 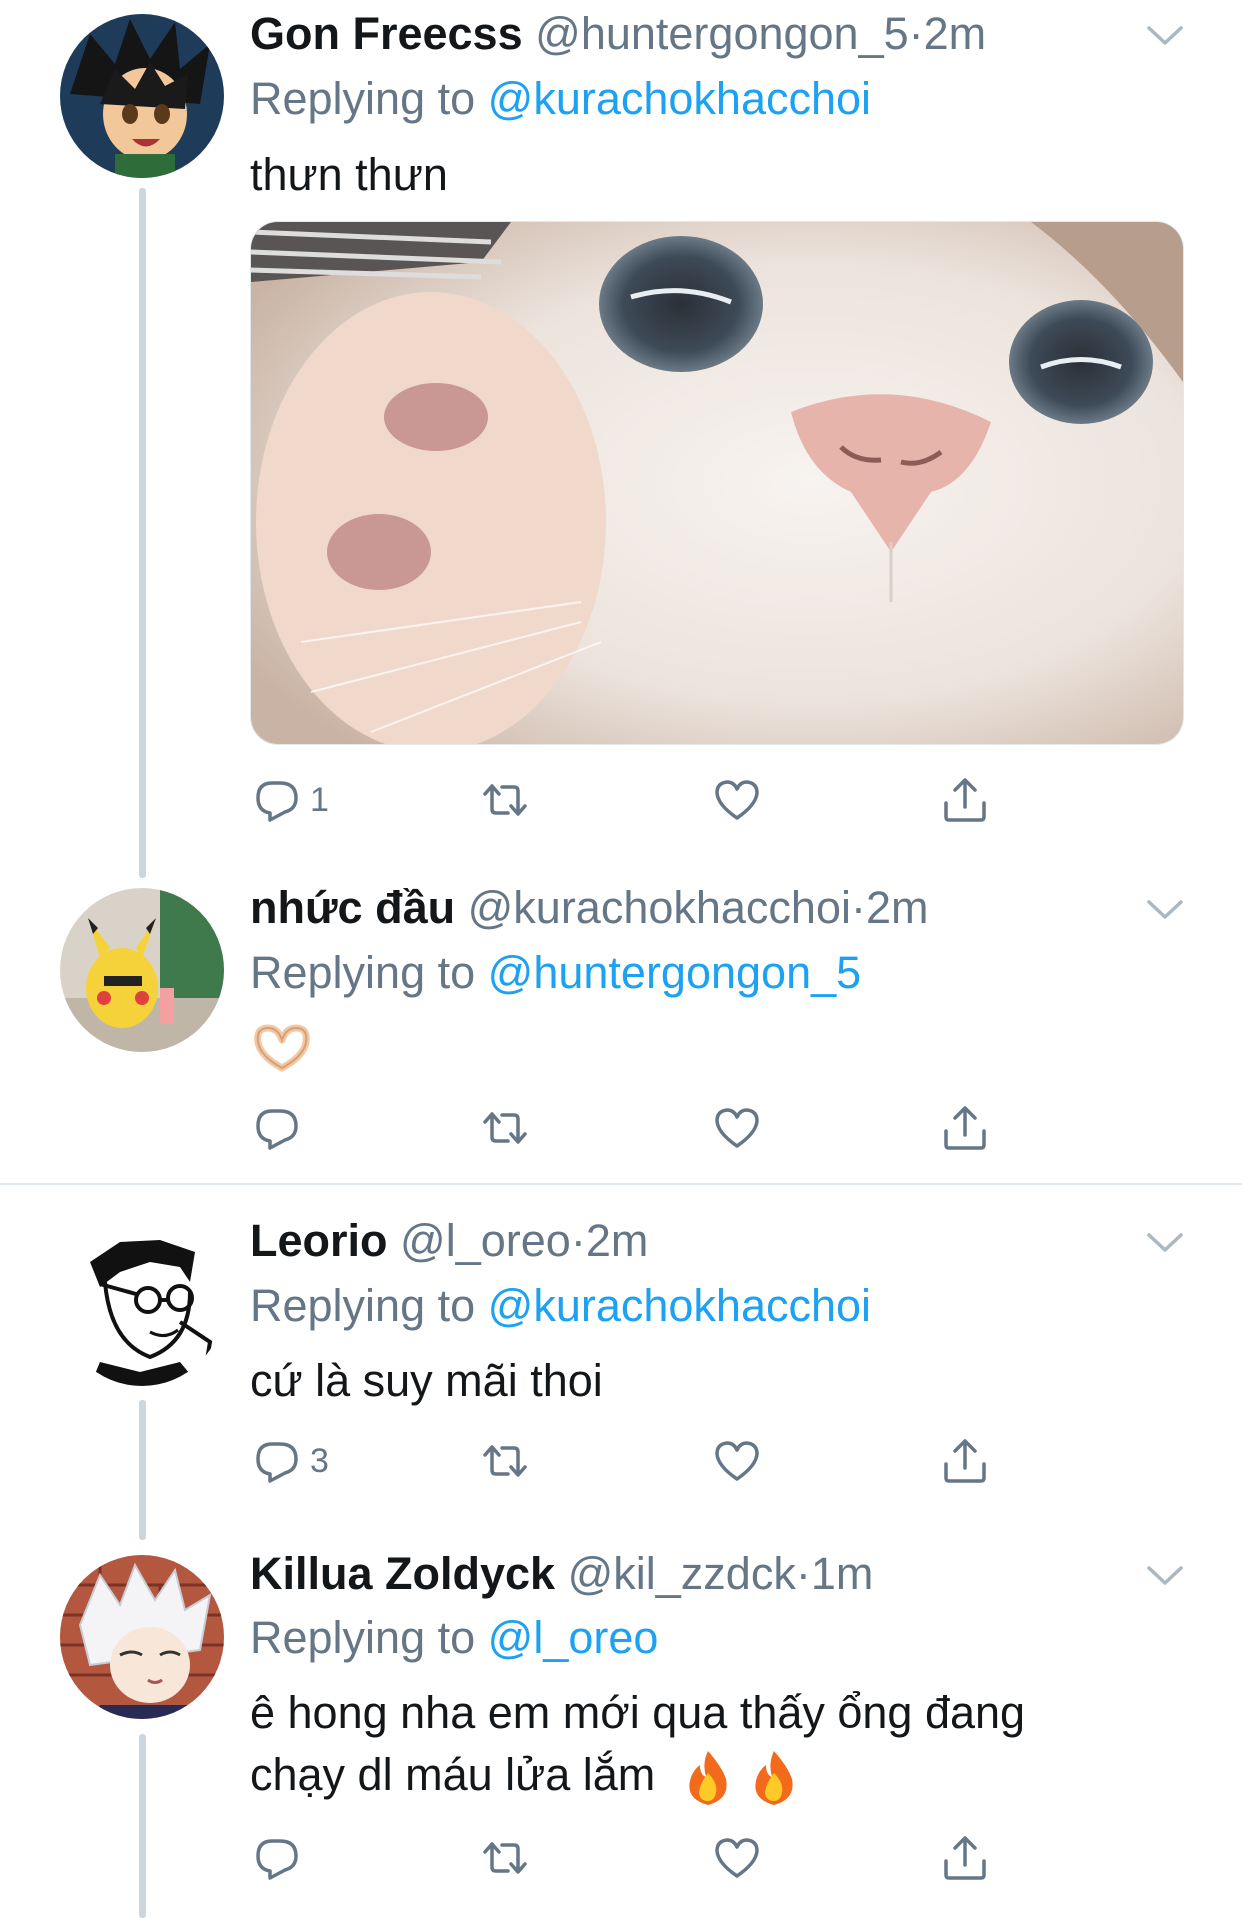 I want to click on tweet-text: cứ là suy mãi thoi, so click(x=426, y=1380).